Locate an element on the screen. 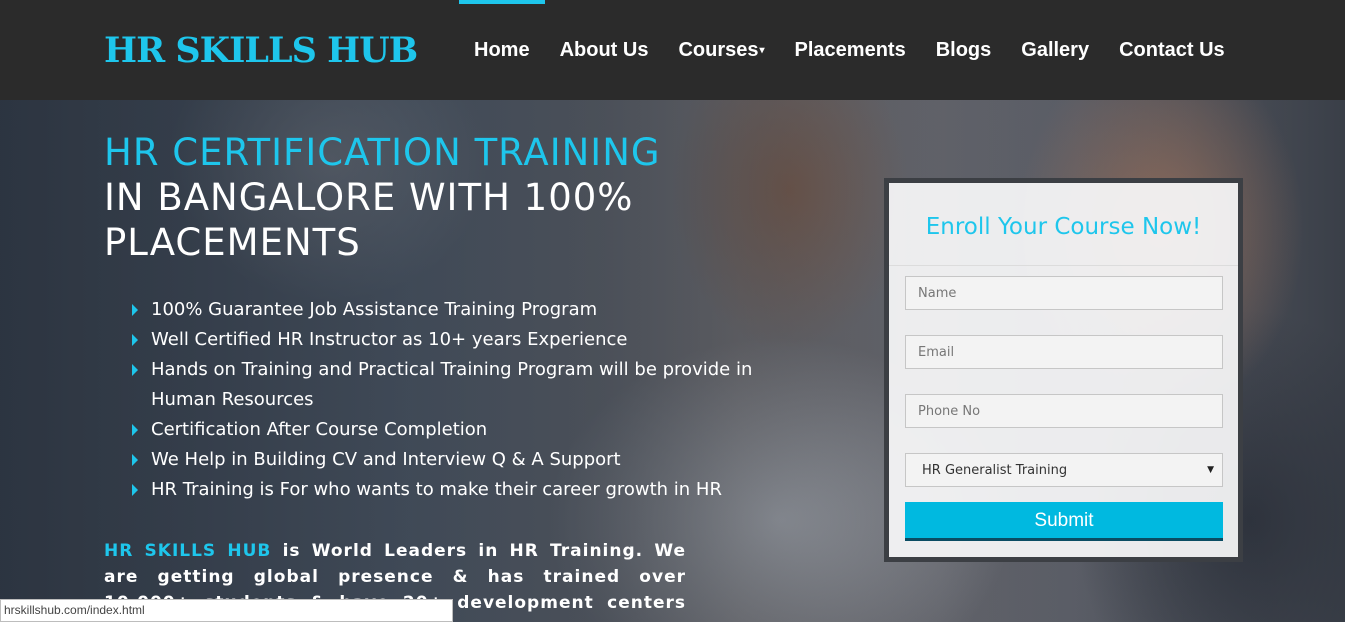 This screenshot has width=1345, height=622. nav-placements: Placements is located at coordinates (850, 50).